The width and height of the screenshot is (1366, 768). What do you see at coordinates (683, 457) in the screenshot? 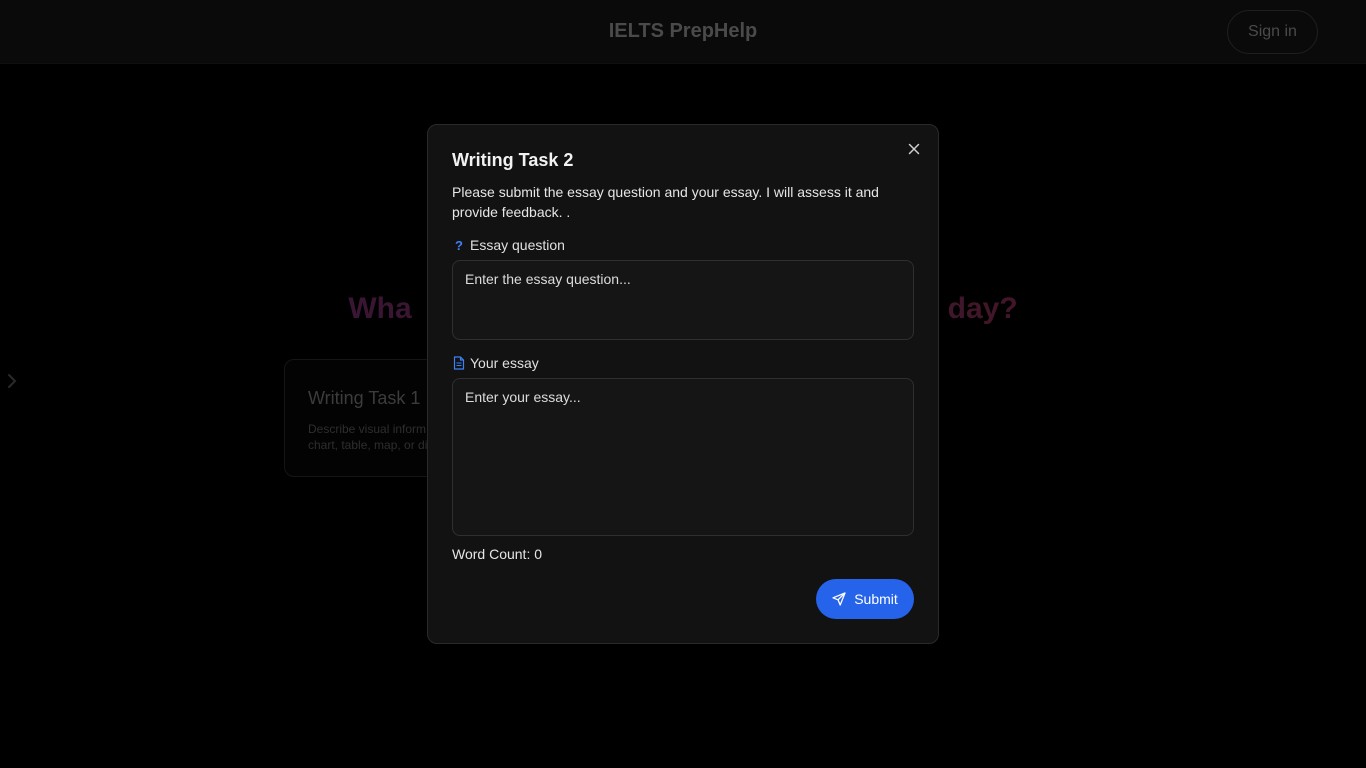
I see `essay-input` at bounding box center [683, 457].